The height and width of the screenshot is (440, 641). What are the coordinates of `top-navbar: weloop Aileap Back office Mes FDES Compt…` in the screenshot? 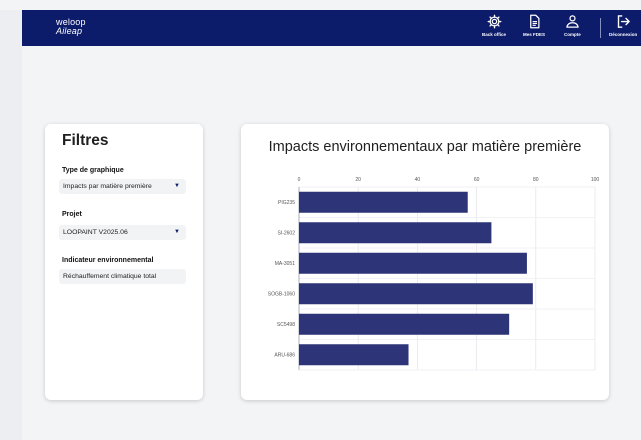 It's located at (331, 28).